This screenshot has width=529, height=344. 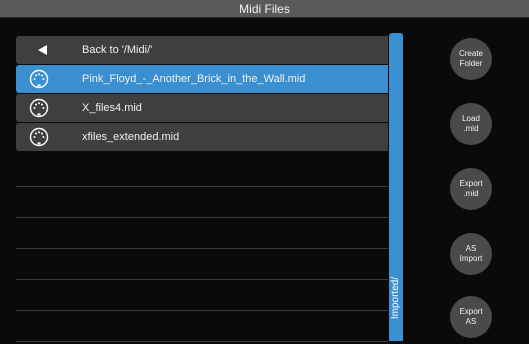 I want to click on folder-tab: Imported/, so click(x=396, y=187).